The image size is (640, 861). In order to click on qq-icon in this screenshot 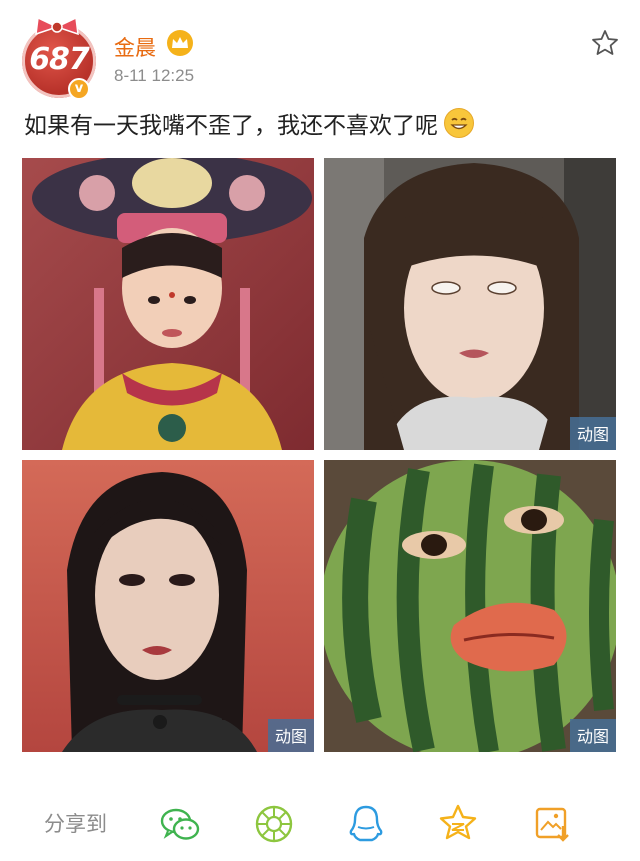, I will do `click(366, 824)`.